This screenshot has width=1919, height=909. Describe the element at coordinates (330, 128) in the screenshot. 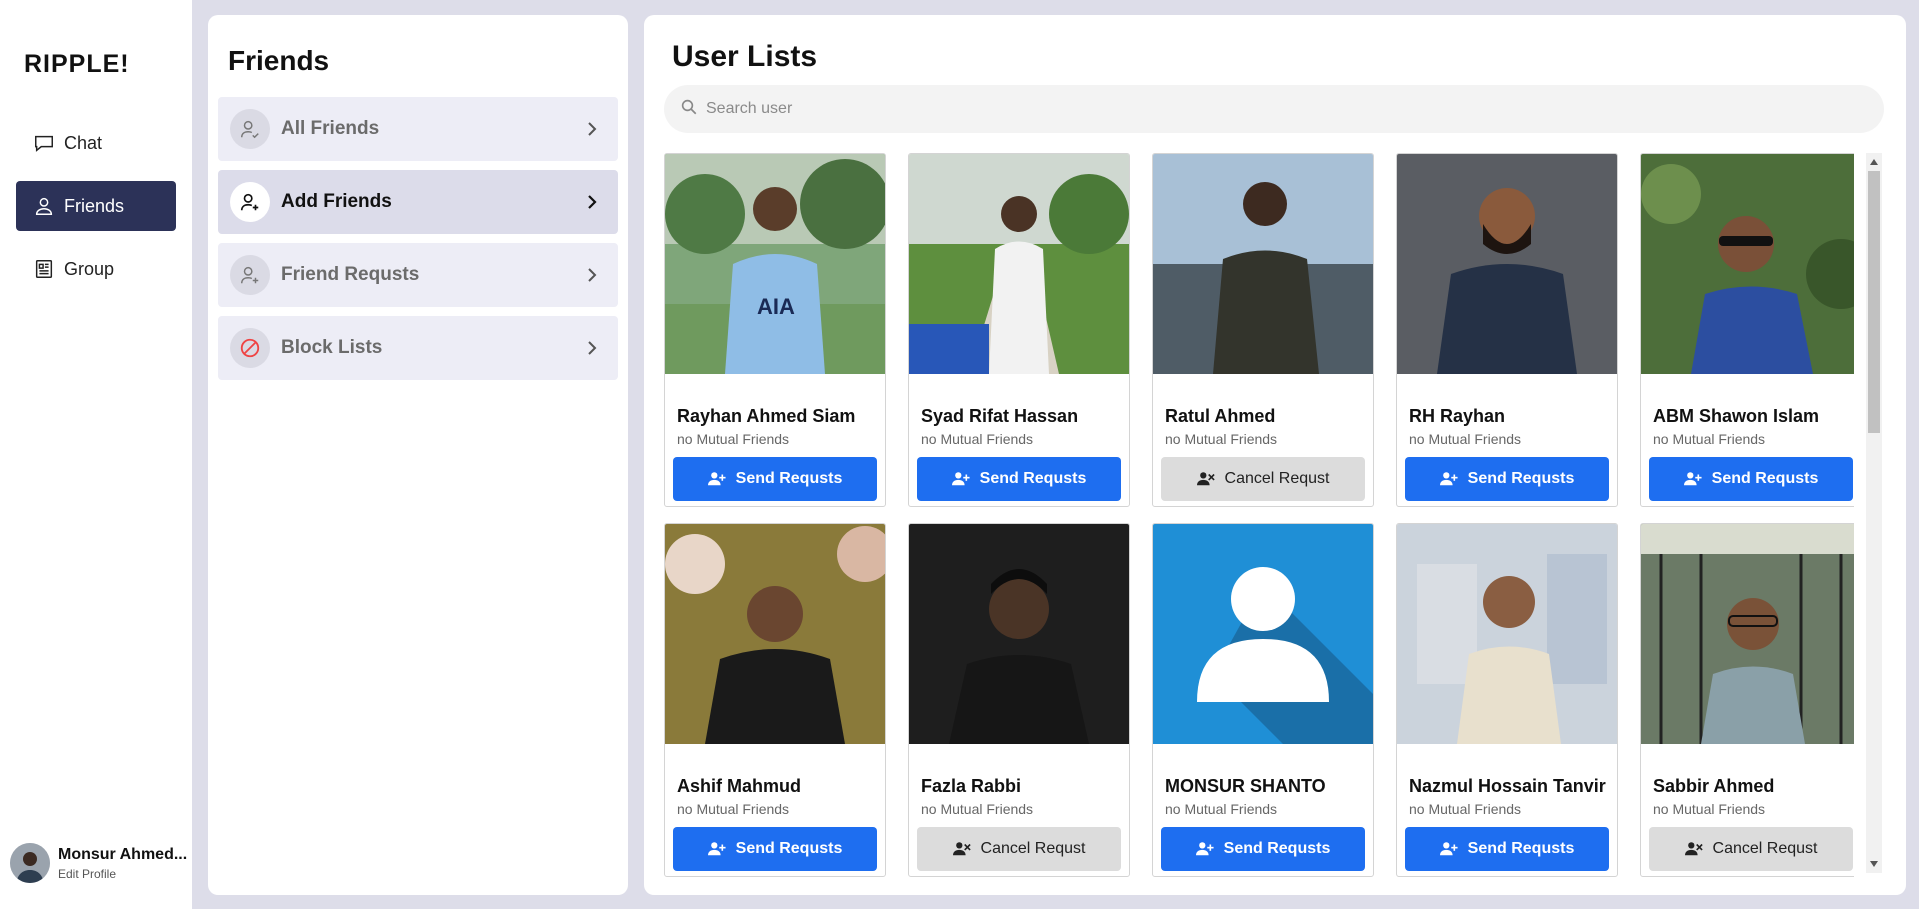

I see `menu-item-label: All Friends` at that location.